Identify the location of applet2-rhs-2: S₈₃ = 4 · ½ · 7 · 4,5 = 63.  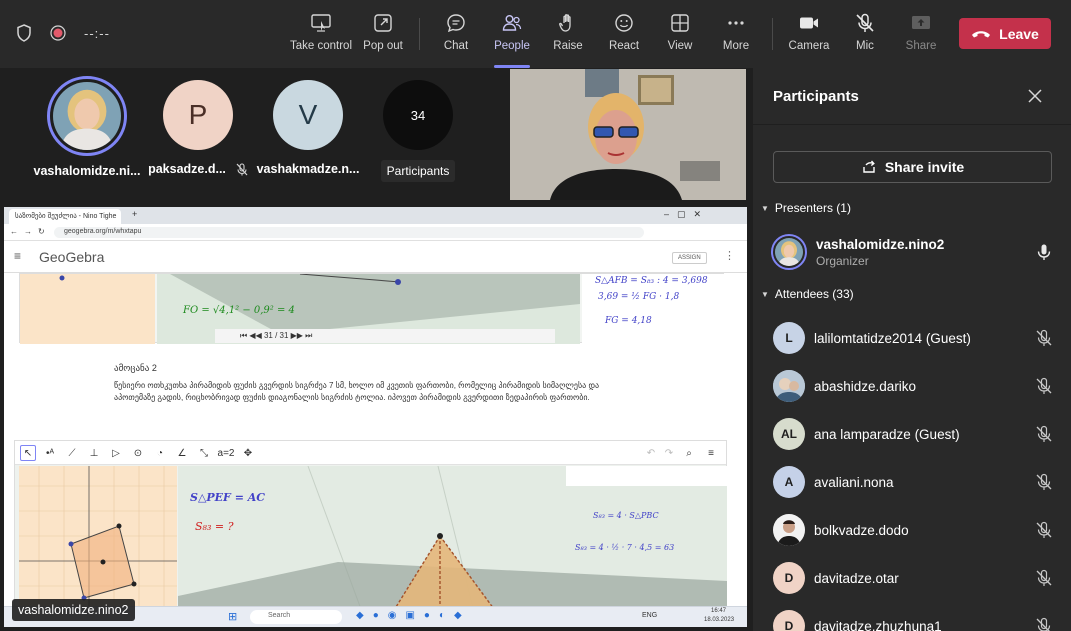
(625, 547).